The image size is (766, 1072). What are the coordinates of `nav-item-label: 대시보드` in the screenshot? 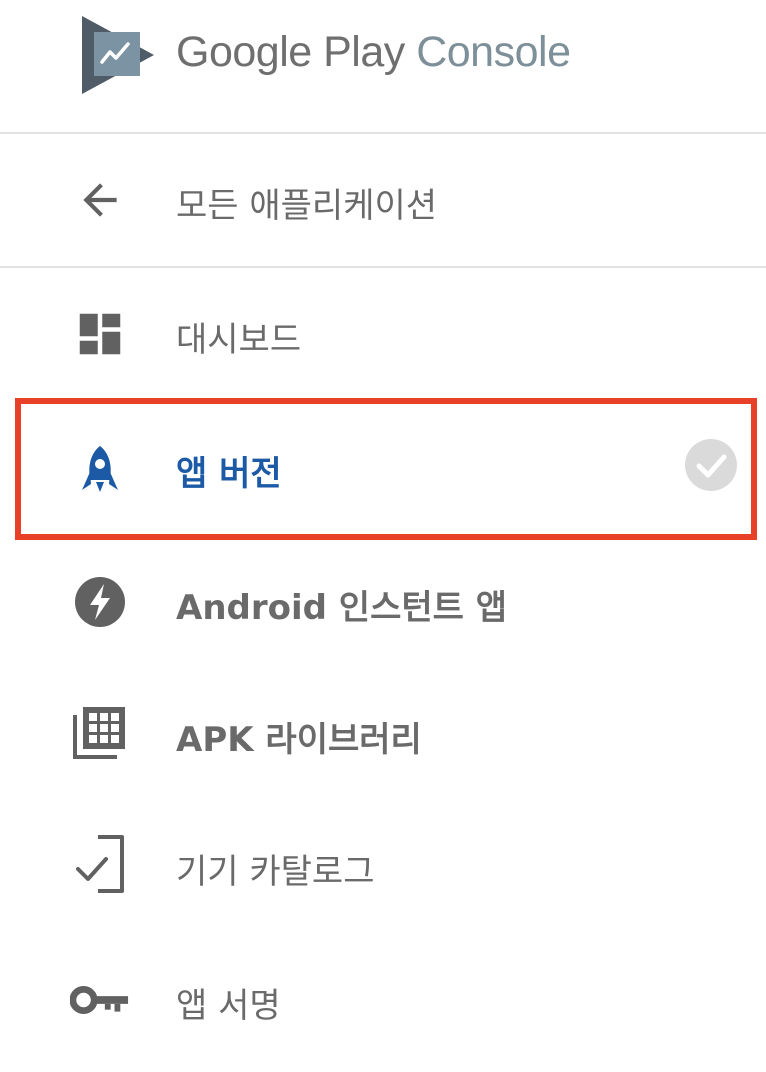 It's located at (239, 340).